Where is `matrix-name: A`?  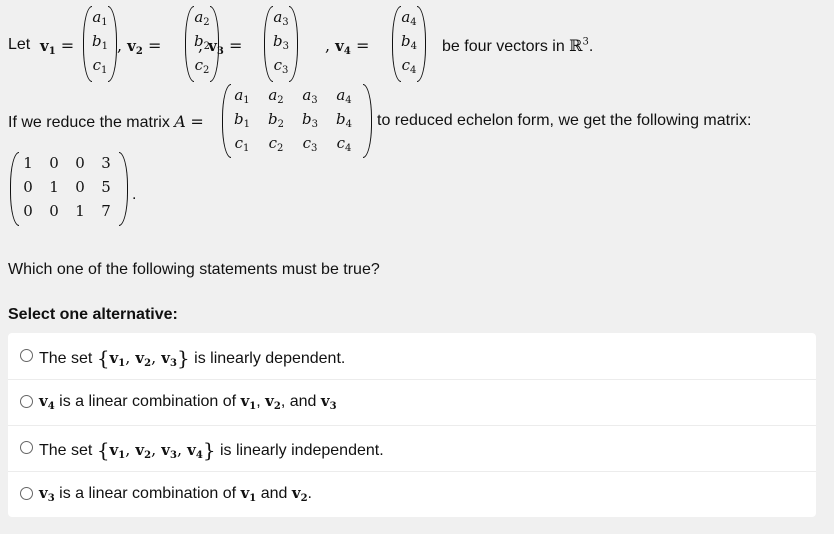 matrix-name: A is located at coordinates (180, 121).